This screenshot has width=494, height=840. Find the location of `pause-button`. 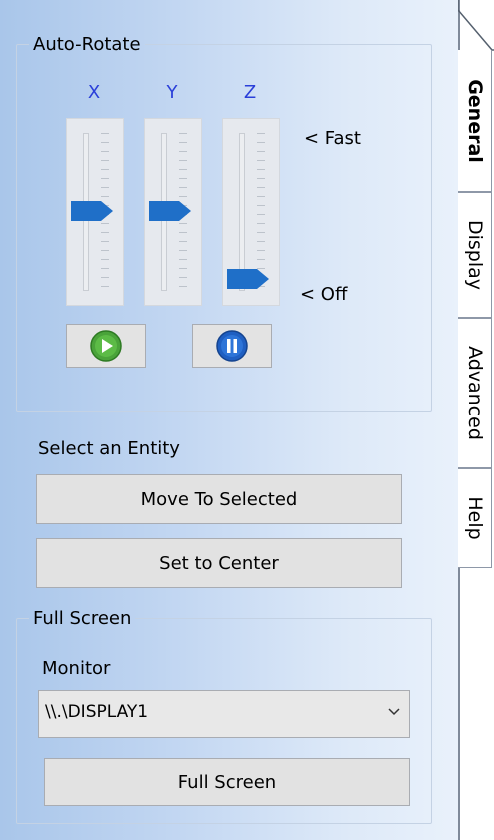

pause-button is located at coordinates (232, 346).